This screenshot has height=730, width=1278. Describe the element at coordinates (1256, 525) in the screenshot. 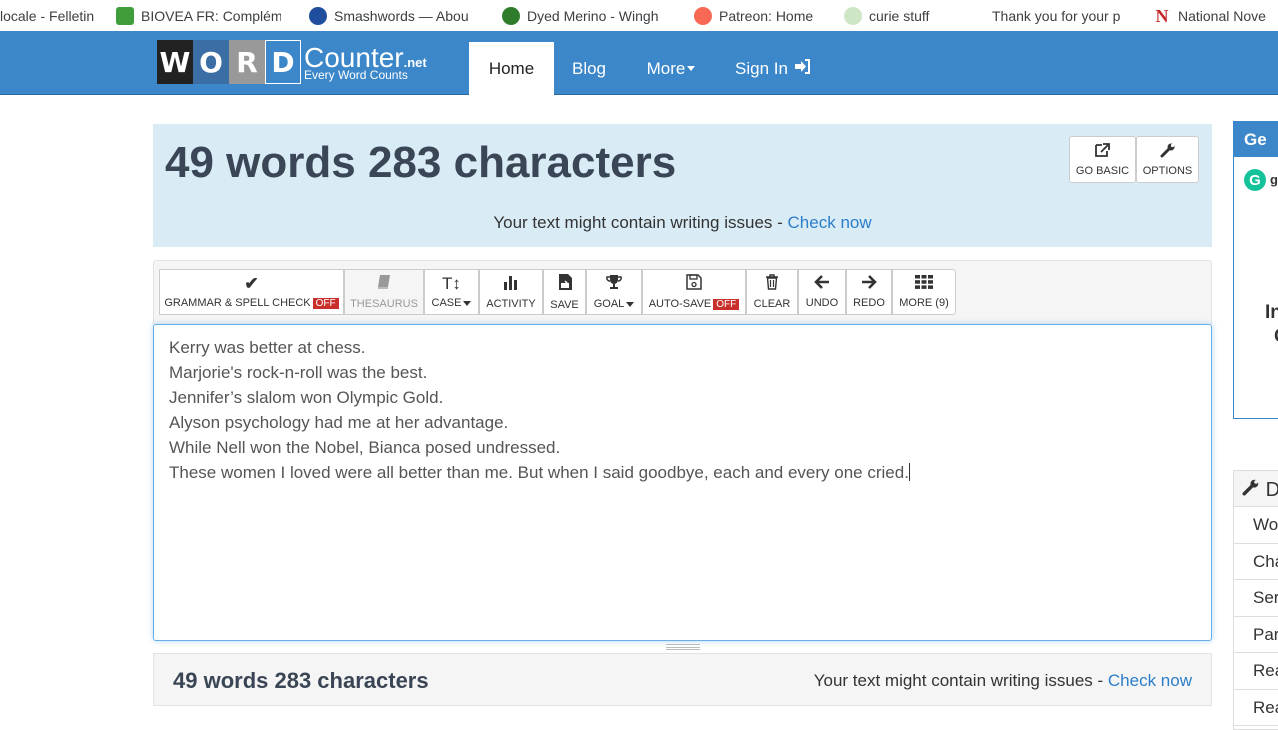

I see `details-item: Wo` at that location.